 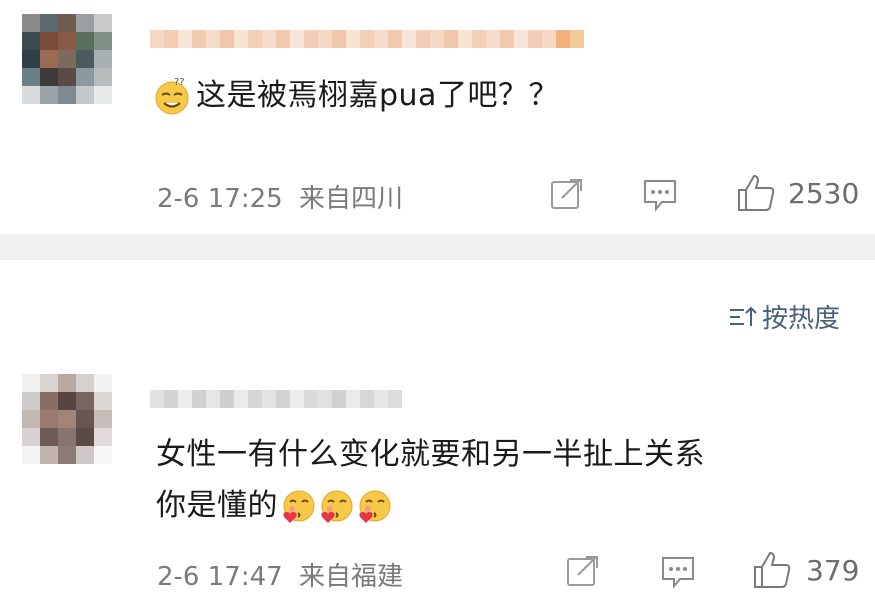 I want to click on like-button: 2530, so click(x=797, y=193).